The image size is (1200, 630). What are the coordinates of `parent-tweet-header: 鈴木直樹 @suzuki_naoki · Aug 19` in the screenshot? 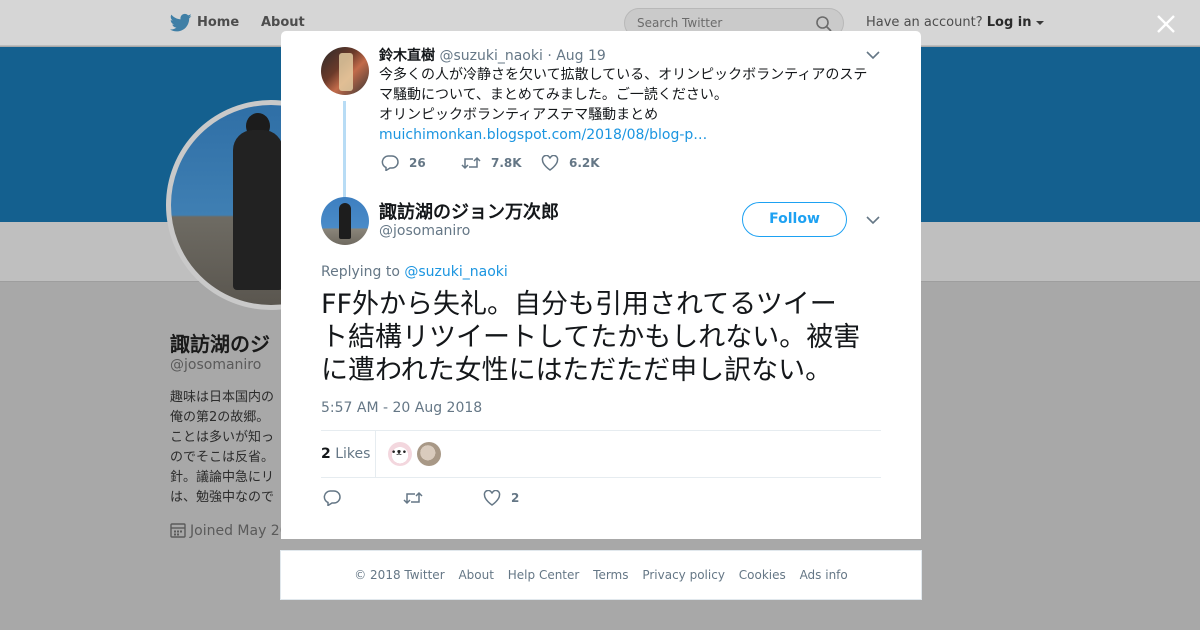 It's located at (492, 55).